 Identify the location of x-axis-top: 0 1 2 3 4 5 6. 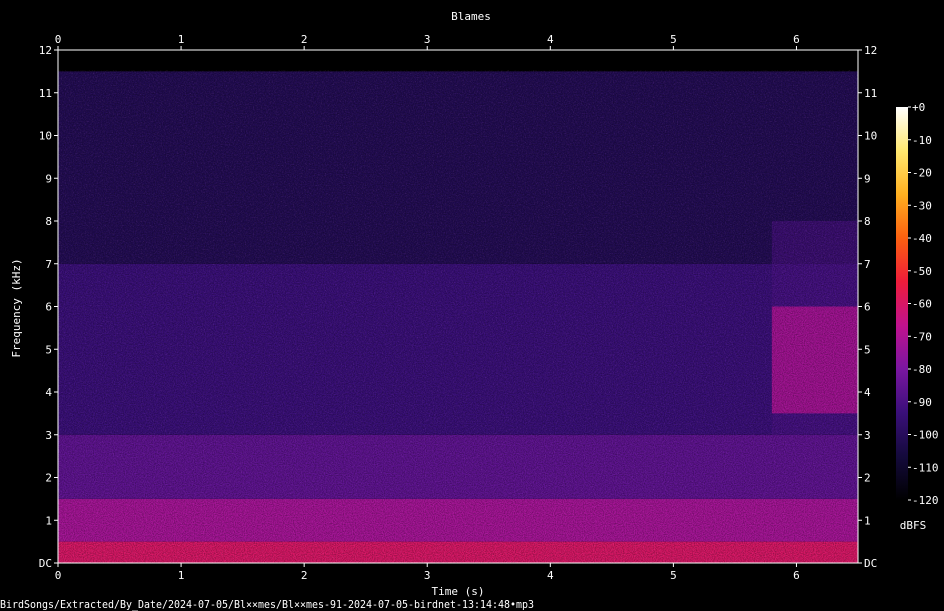
(427, 41).